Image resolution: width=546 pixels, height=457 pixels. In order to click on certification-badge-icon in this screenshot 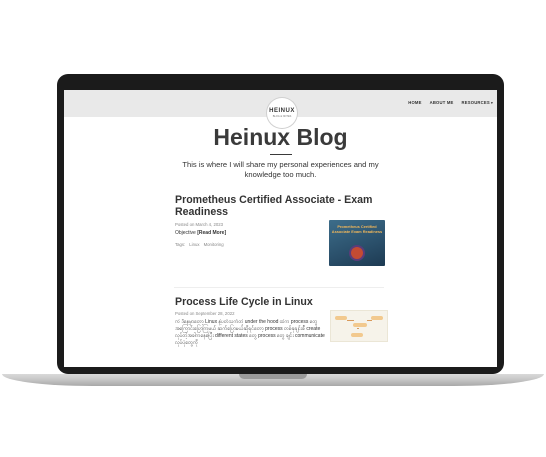, I will do `click(357, 253)`.